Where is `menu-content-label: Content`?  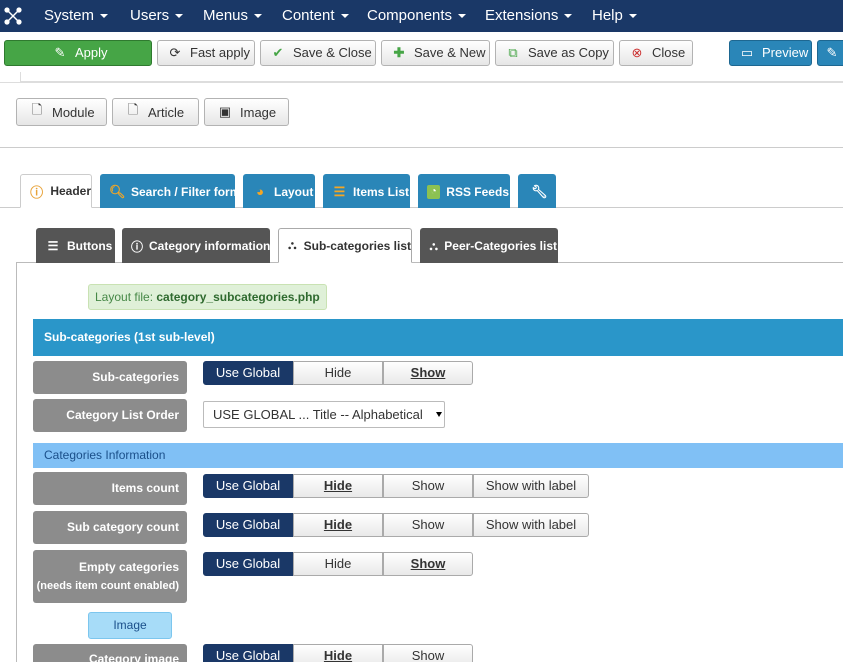 menu-content-label: Content is located at coordinates (308, 15).